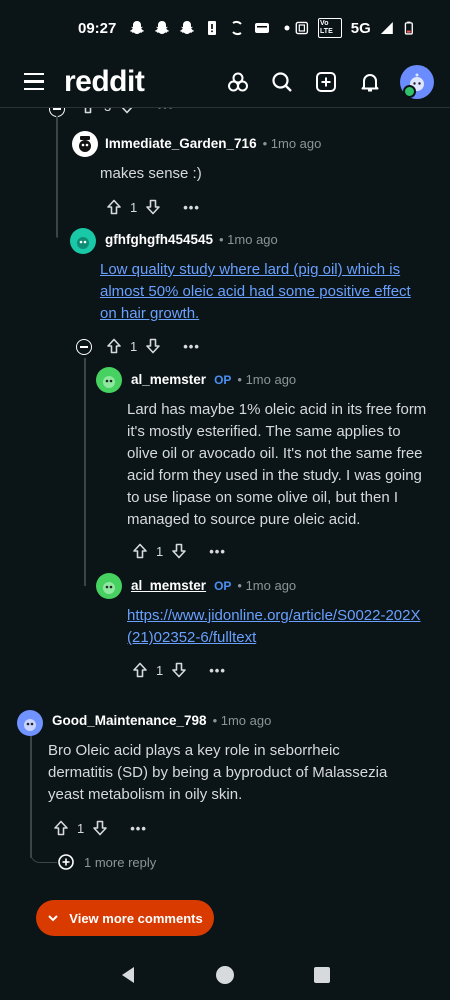 The image size is (450, 1000). I want to click on collapse-thread-button, so click(84, 347).